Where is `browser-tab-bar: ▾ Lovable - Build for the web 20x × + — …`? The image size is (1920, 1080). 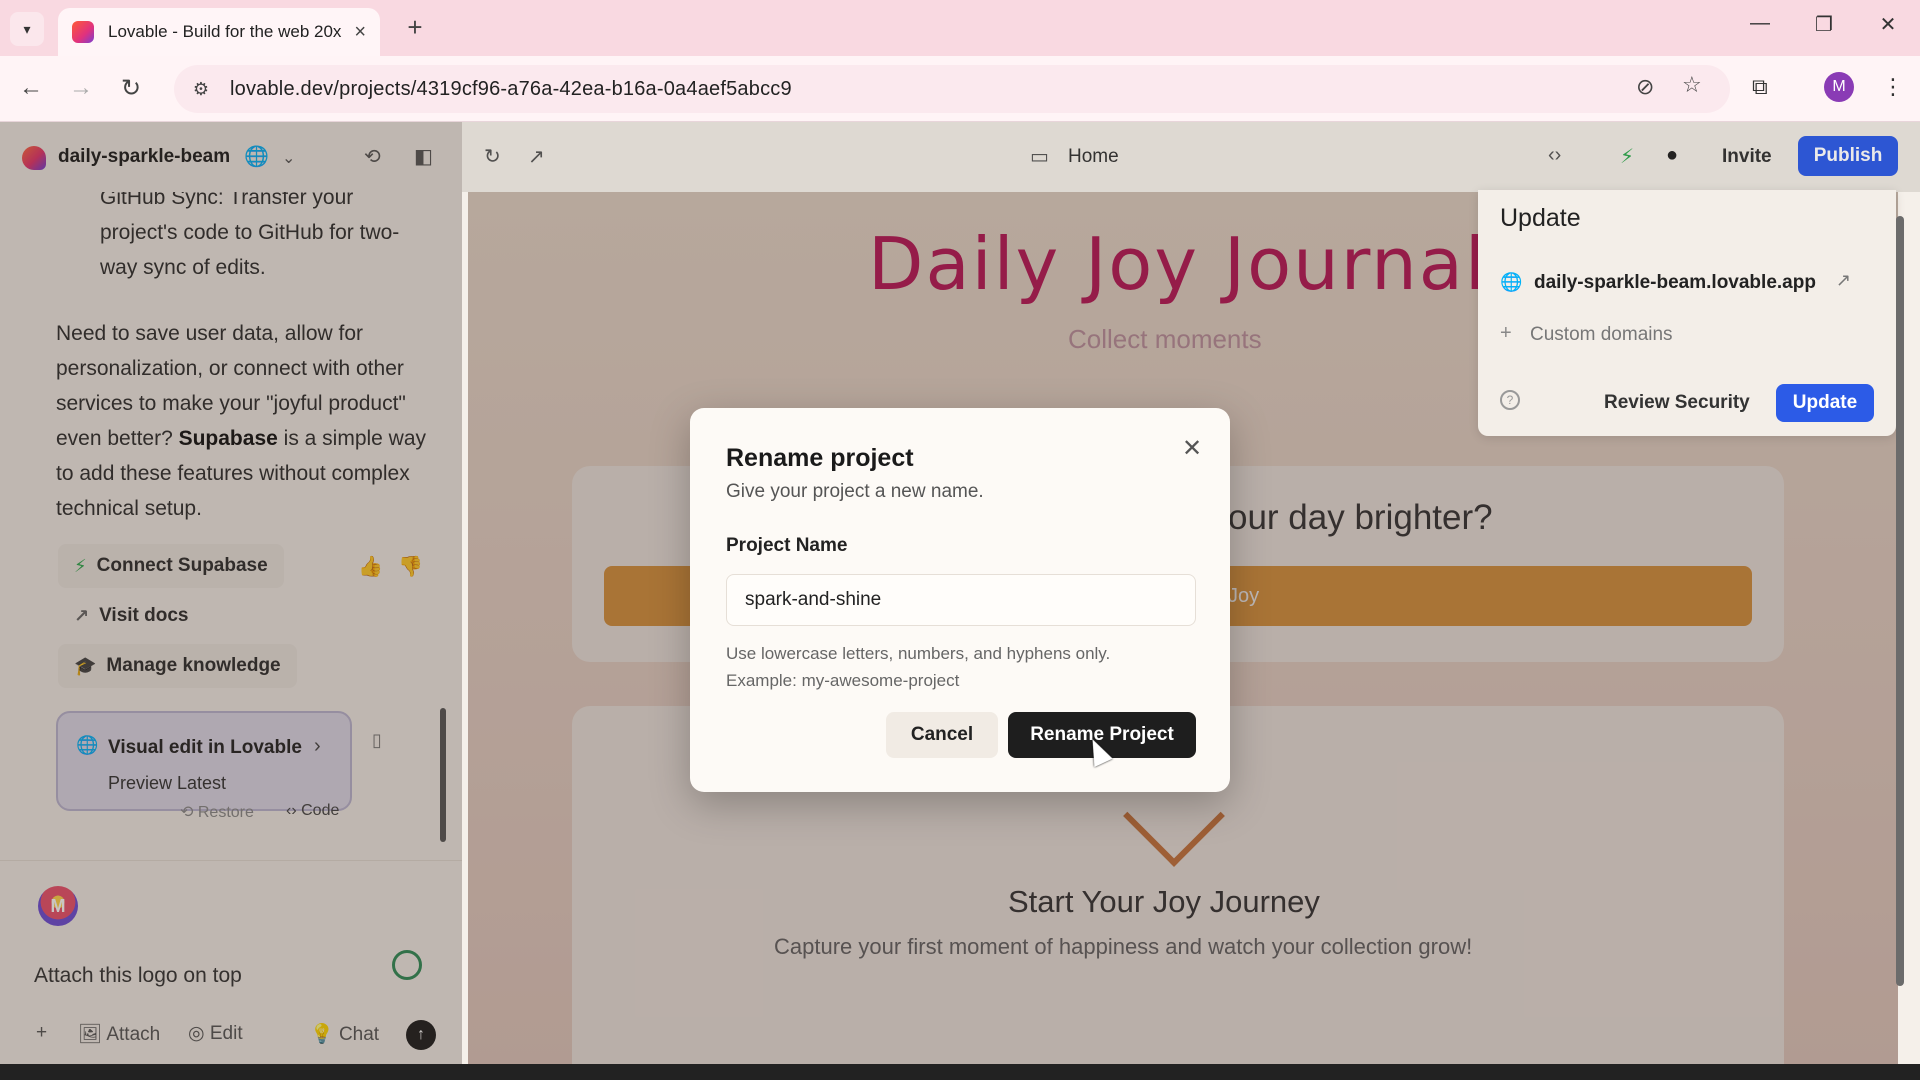 browser-tab-bar: ▾ Lovable - Build for the web 20x × + — … is located at coordinates (960, 28).